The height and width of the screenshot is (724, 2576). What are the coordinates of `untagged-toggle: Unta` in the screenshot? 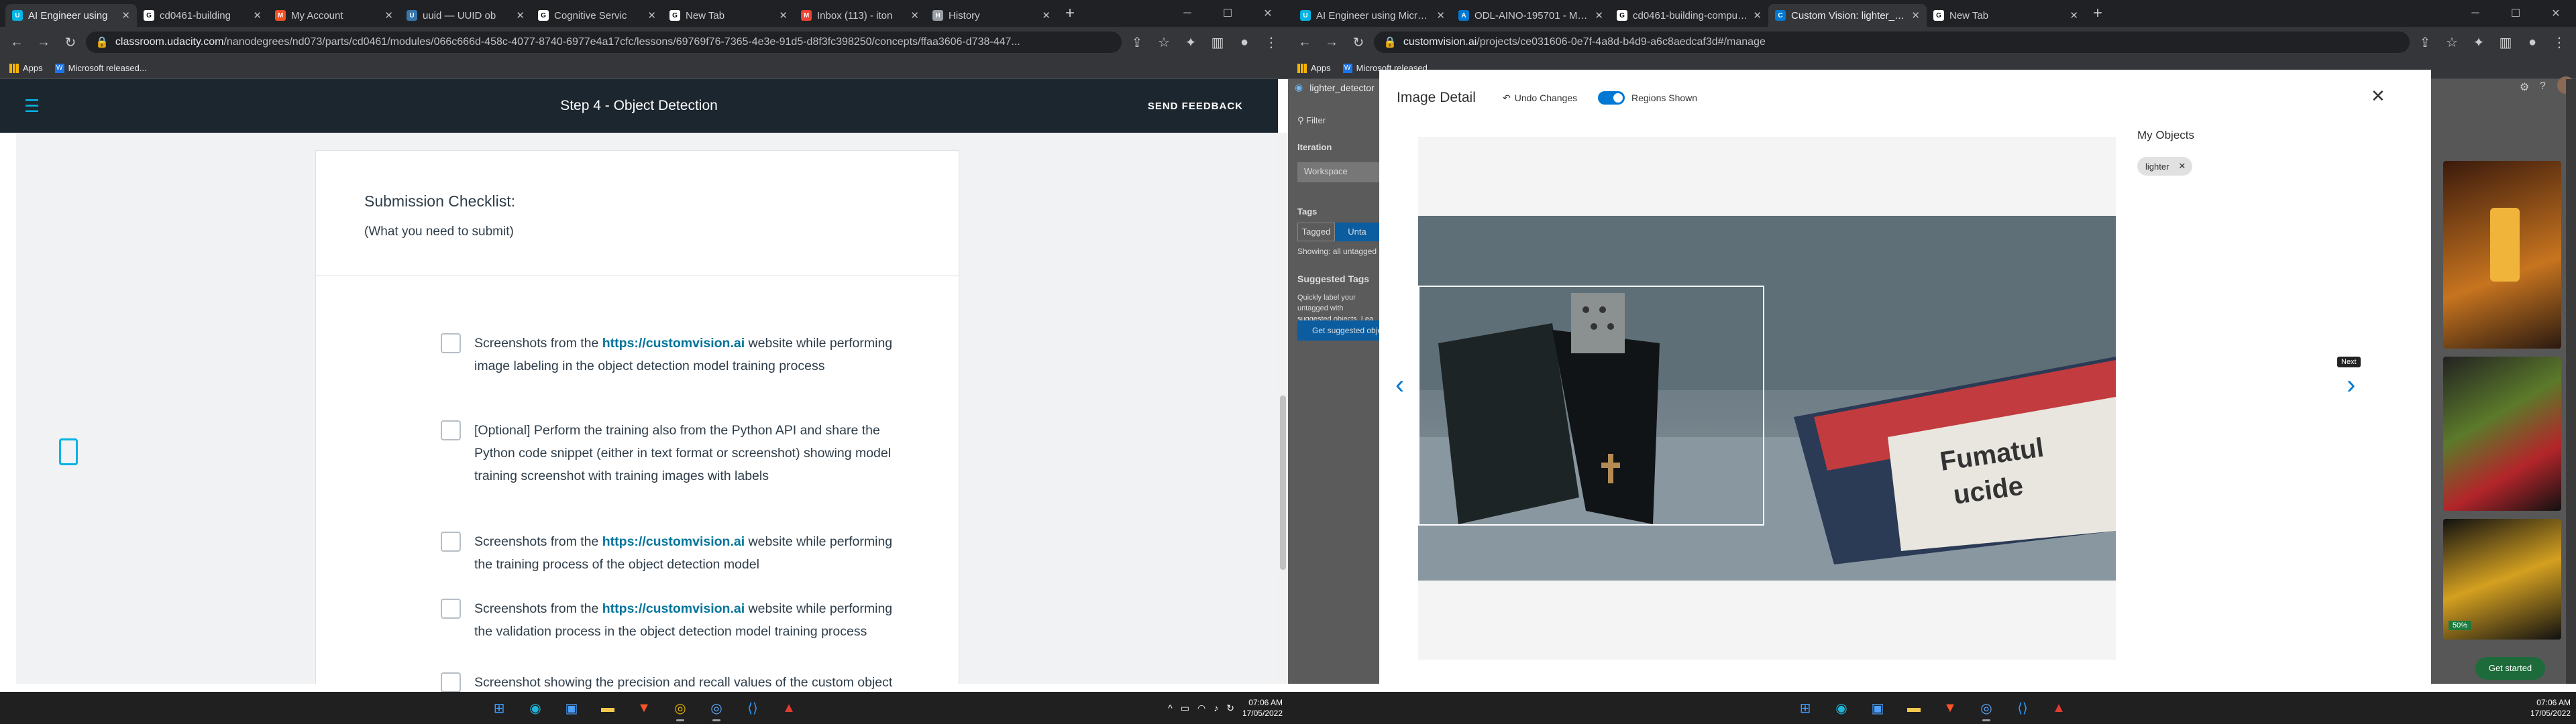 It's located at (1357, 232).